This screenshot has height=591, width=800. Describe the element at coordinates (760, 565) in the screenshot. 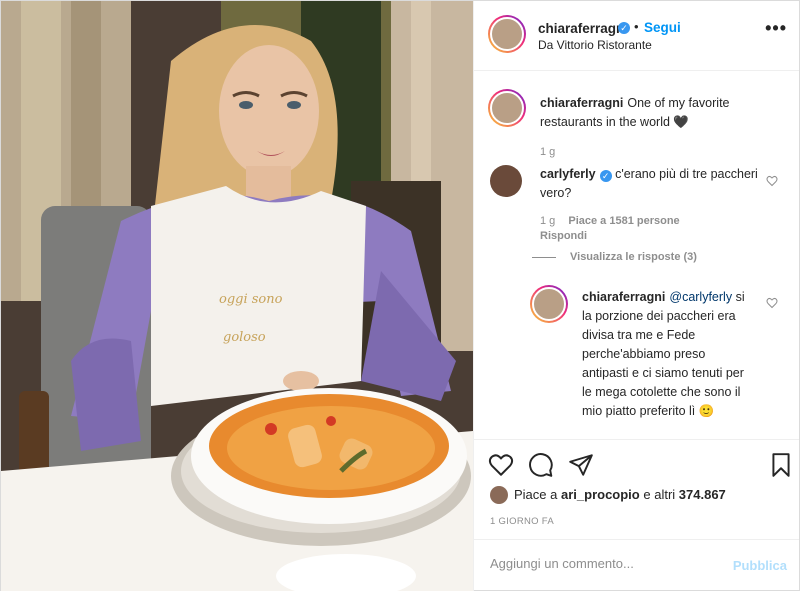

I see `publish-button: Pubblica` at that location.